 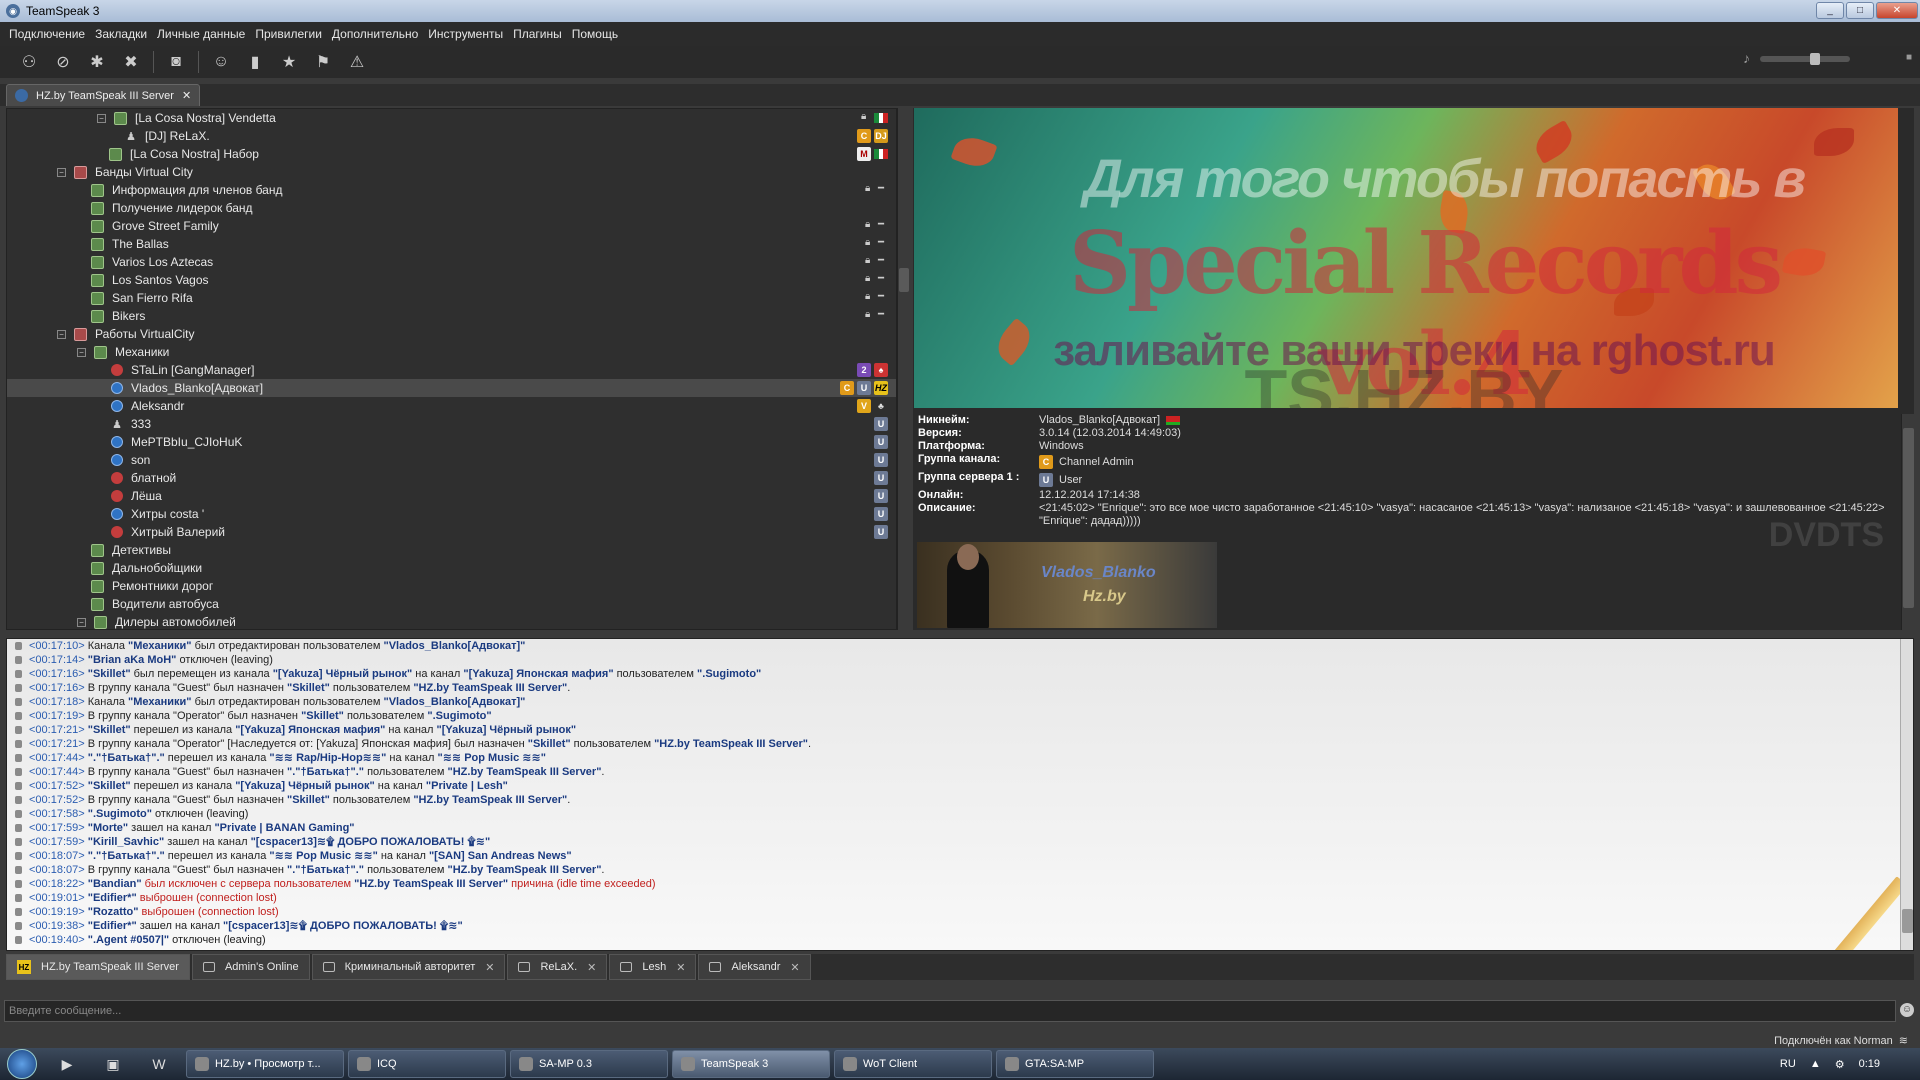 What do you see at coordinates (451, 208) in the screenshot?
I see `tree-channel: Получение лидерок банд` at bounding box center [451, 208].